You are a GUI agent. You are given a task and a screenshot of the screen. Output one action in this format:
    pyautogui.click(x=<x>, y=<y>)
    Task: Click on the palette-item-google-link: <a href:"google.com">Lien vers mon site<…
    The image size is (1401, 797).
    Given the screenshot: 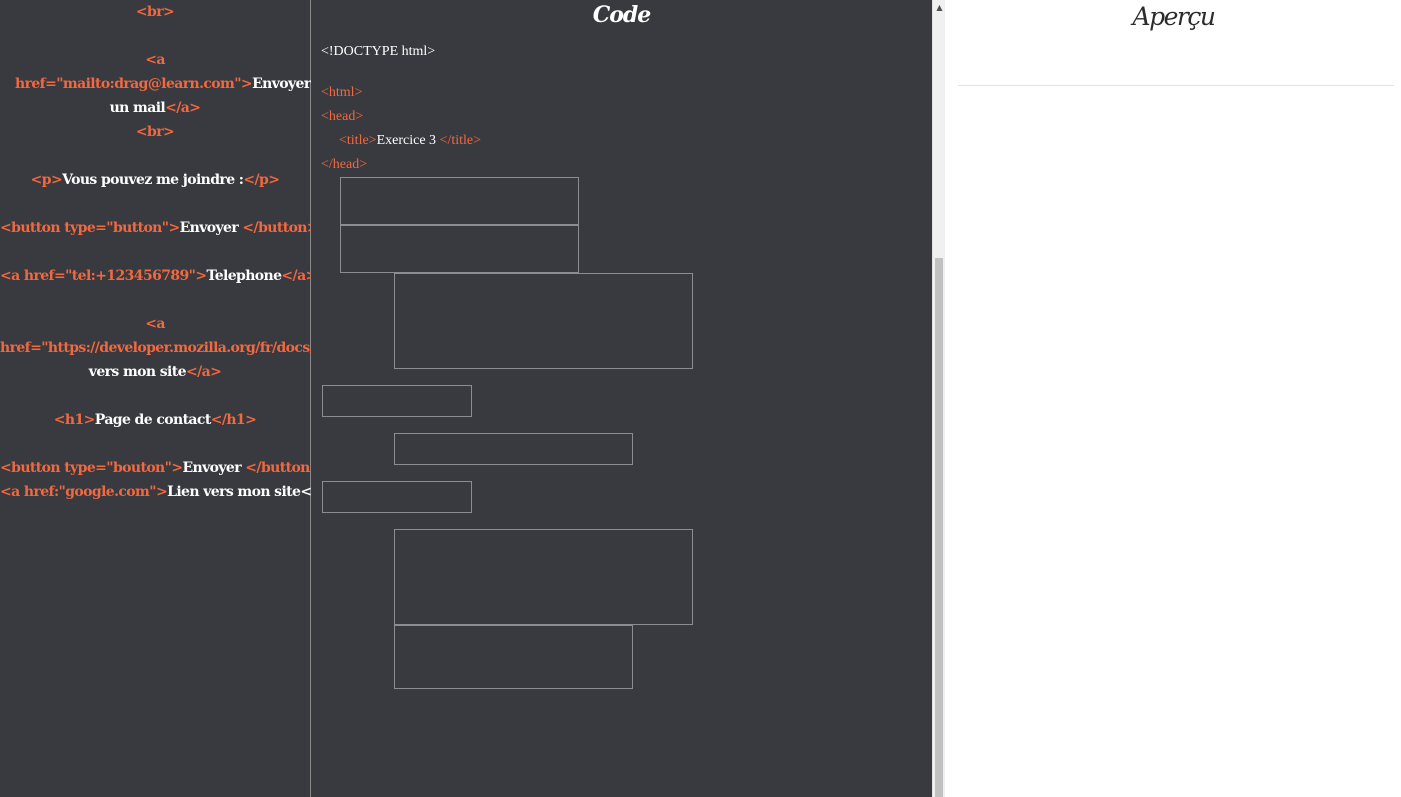 What is the action you would take?
    pyautogui.click(x=168, y=492)
    